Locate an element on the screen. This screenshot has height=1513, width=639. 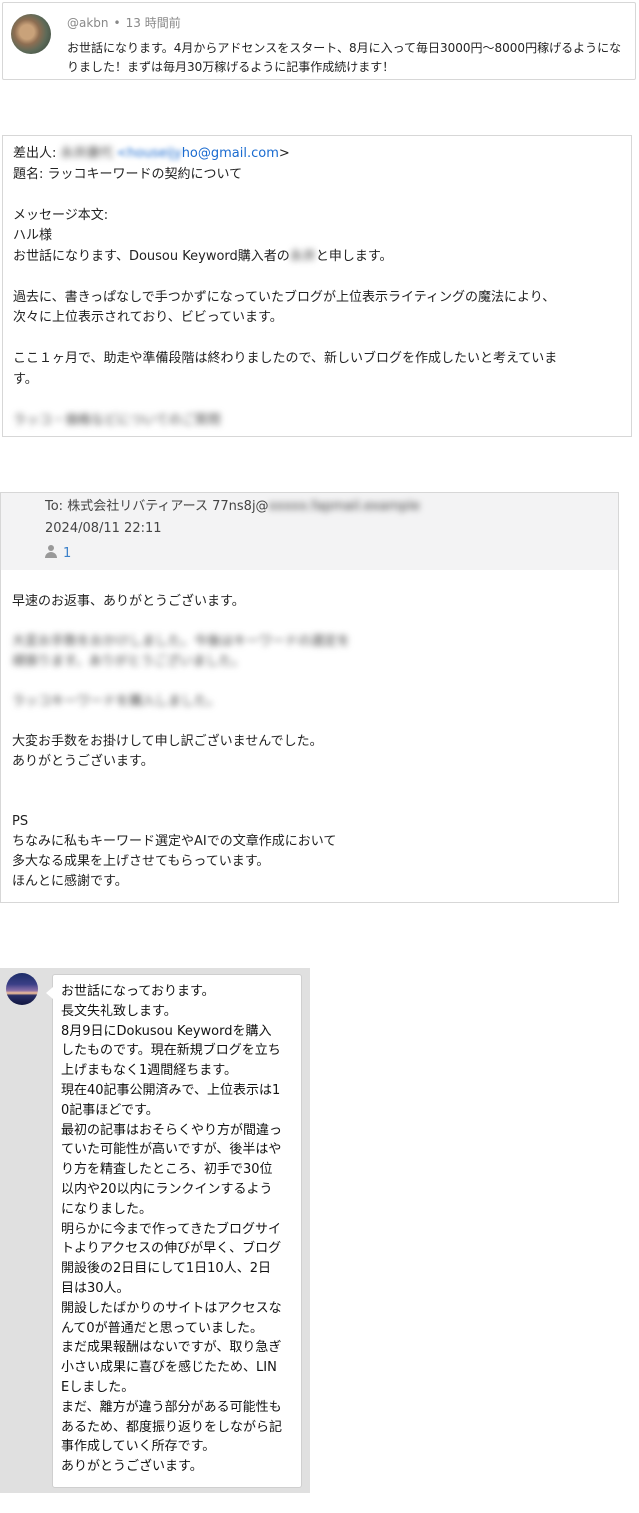
comment-meta: @akbn • 13 時間前 is located at coordinates (124, 22).